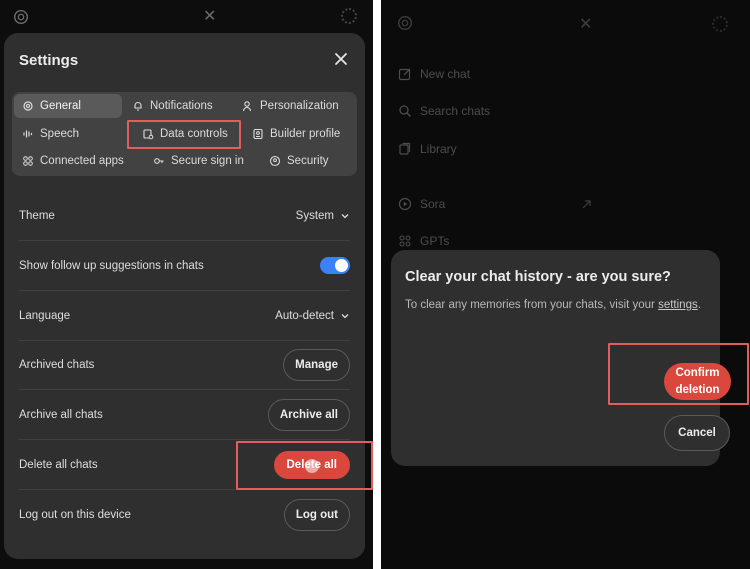  What do you see at coordinates (678, 305) in the screenshot?
I see `settings-link: settings` at bounding box center [678, 305].